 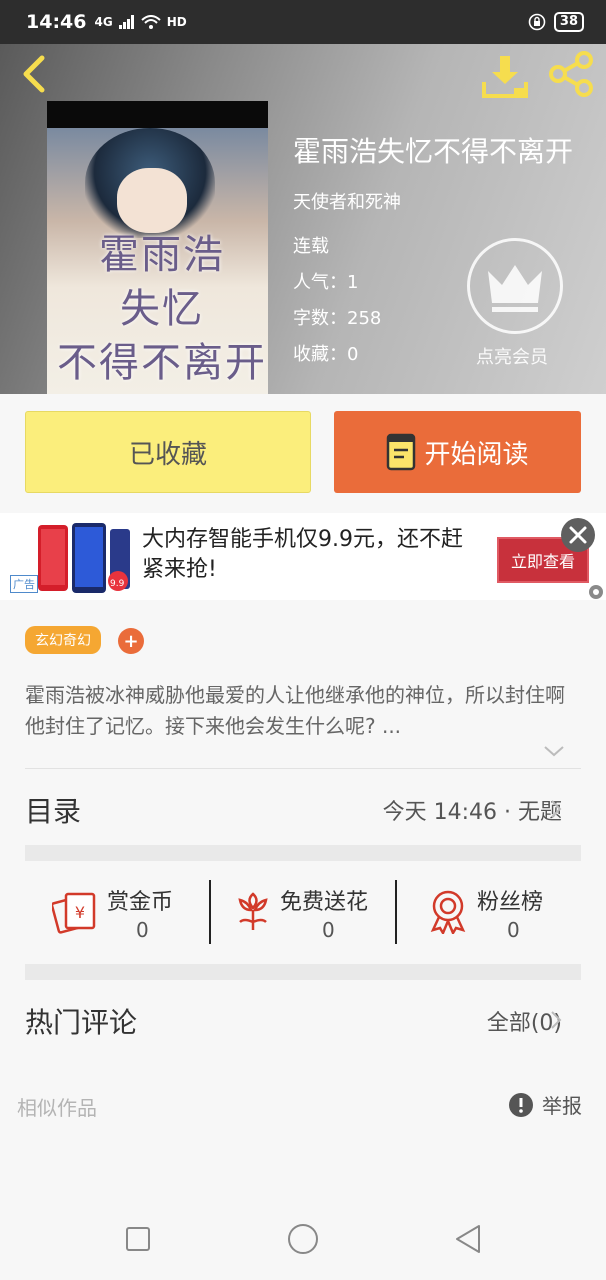 I want to click on share-icon, so click(x=572, y=74).